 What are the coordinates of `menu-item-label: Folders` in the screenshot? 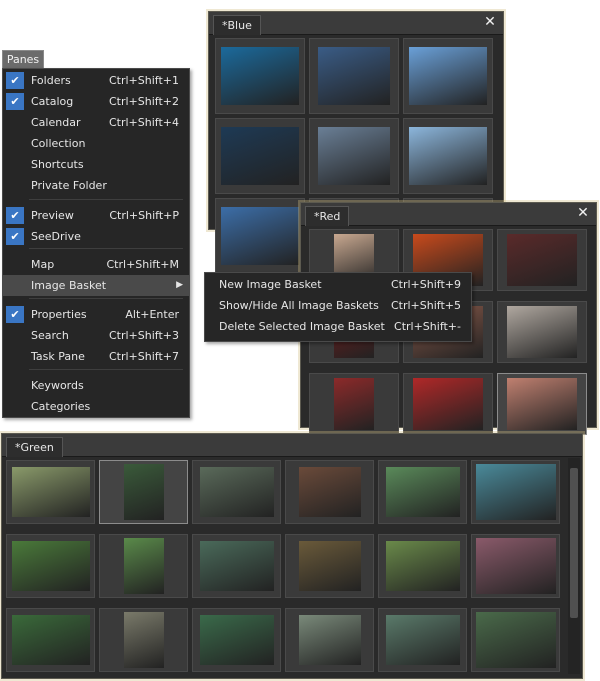 It's located at (51, 80).